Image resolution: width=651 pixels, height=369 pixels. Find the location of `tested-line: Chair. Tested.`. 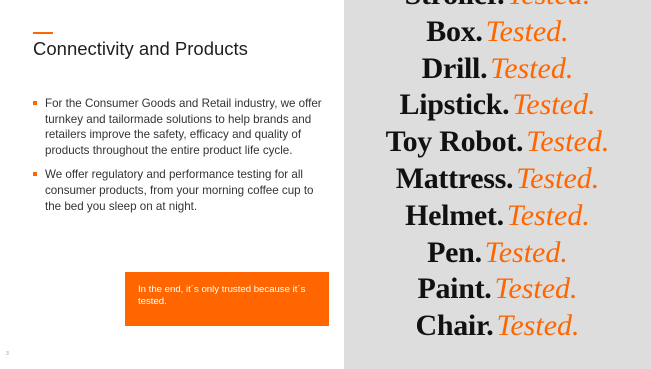

tested-line: Chair. Tested. is located at coordinates (497, 326).